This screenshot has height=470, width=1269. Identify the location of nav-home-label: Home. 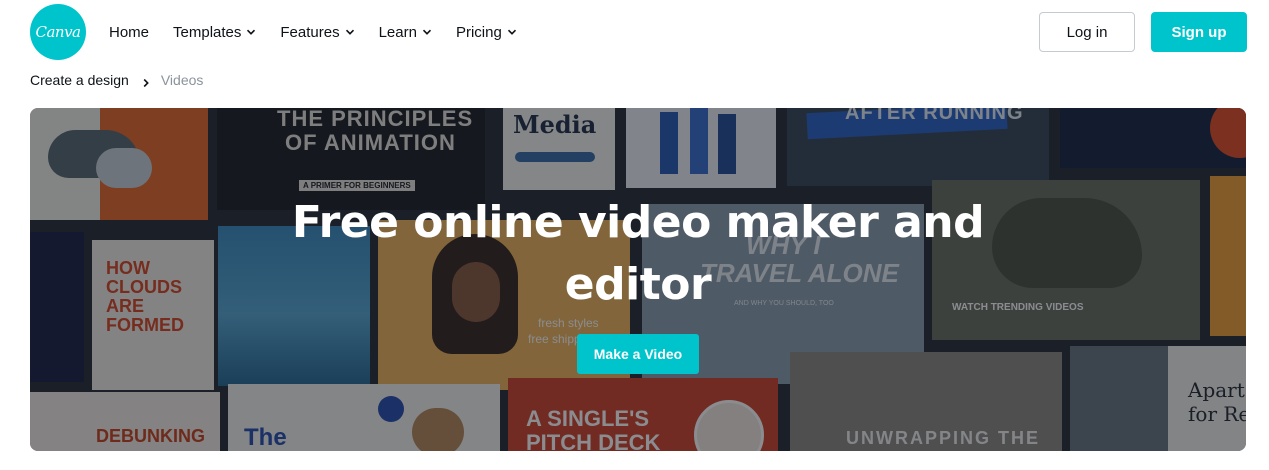
(129, 32).